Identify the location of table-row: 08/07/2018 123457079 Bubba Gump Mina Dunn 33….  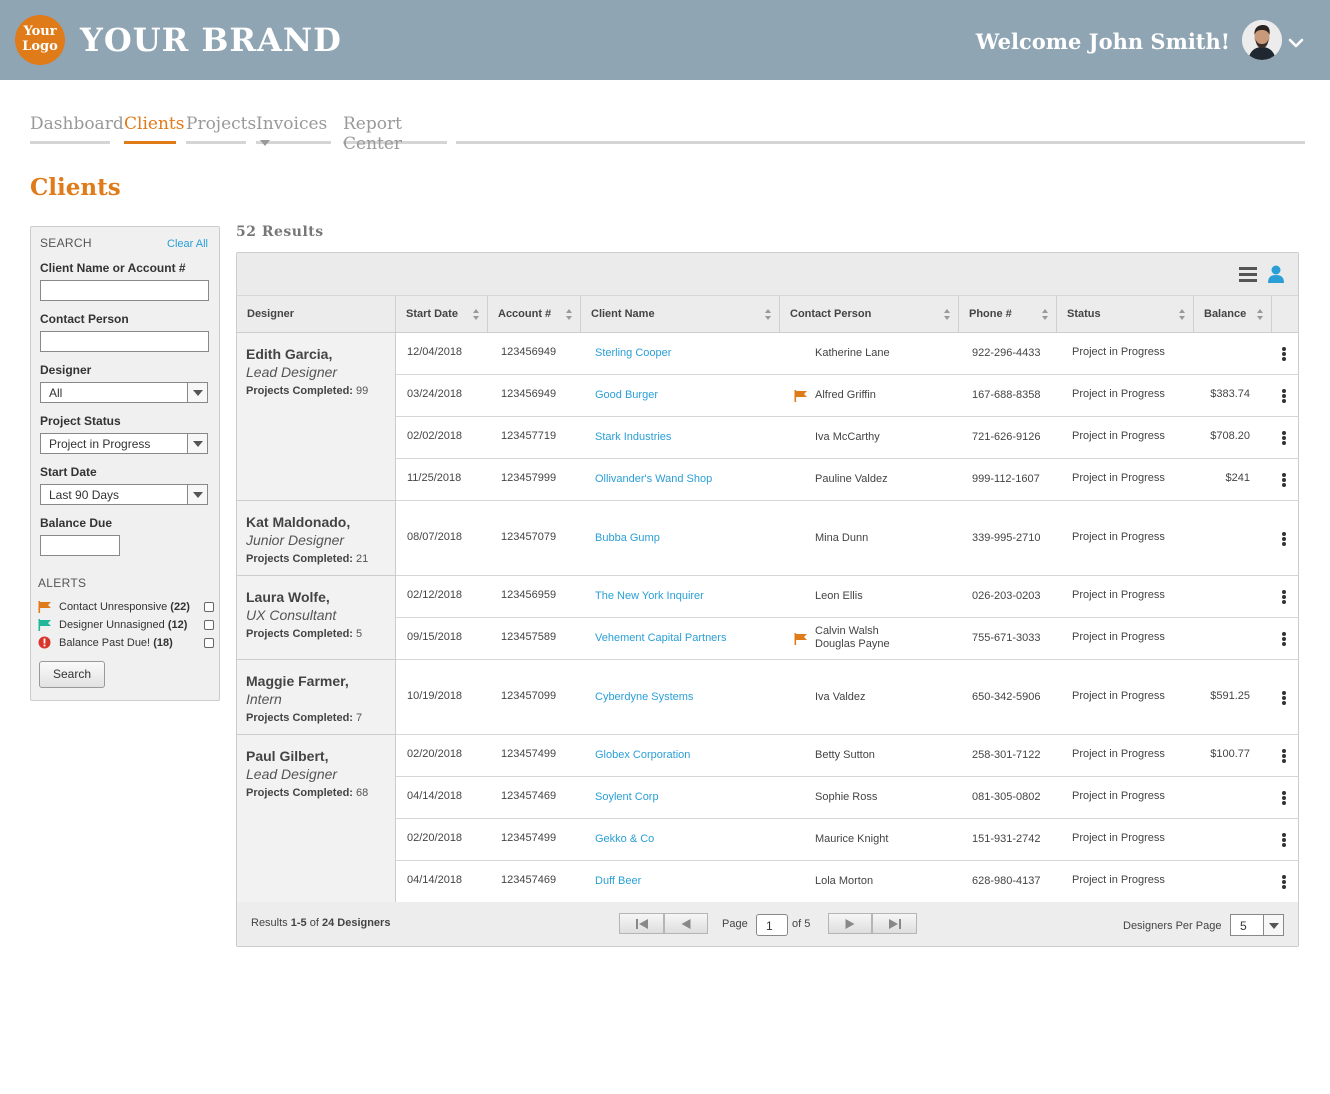
(847, 538).